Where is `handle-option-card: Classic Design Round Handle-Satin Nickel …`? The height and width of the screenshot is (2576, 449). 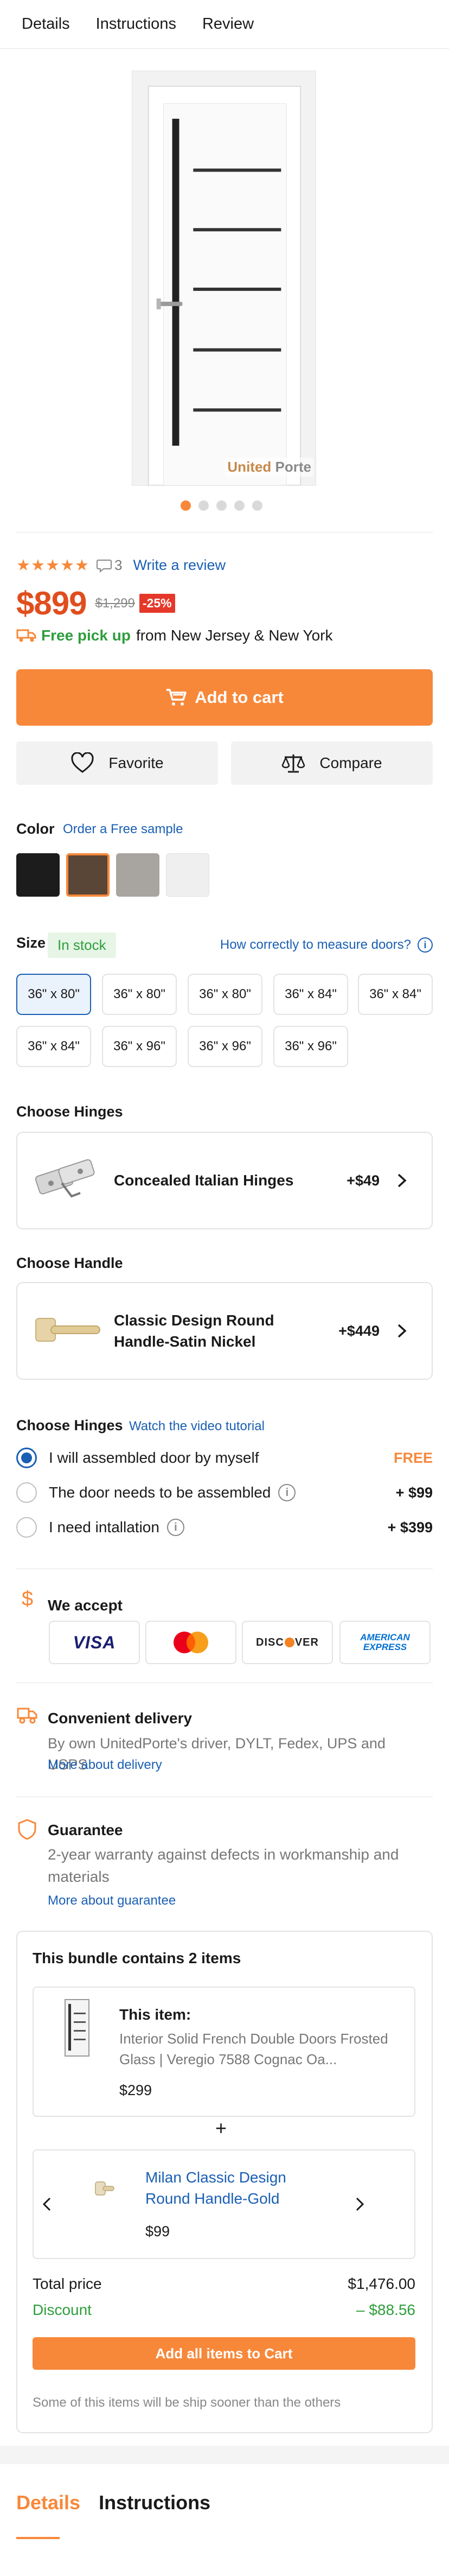
handle-option-card: Classic Design Round Handle-Satin Nickel … is located at coordinates (224, 1331).